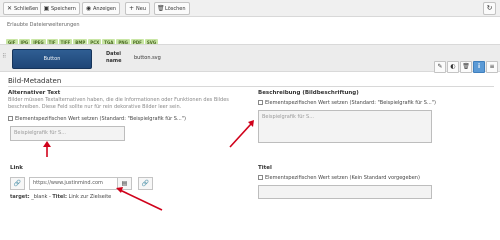 Image resolution: width=500 pixels, height=240 pixels. What do you see at coordinates (141, 200) in the screenshot?
I see `arrow-link` at bounding box center [141, 200].